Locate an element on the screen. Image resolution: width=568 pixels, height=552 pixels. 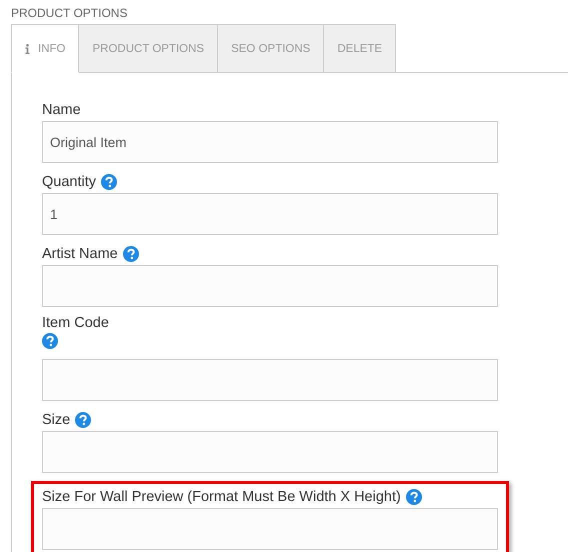
info-icon is located at coordinates (27, 49).